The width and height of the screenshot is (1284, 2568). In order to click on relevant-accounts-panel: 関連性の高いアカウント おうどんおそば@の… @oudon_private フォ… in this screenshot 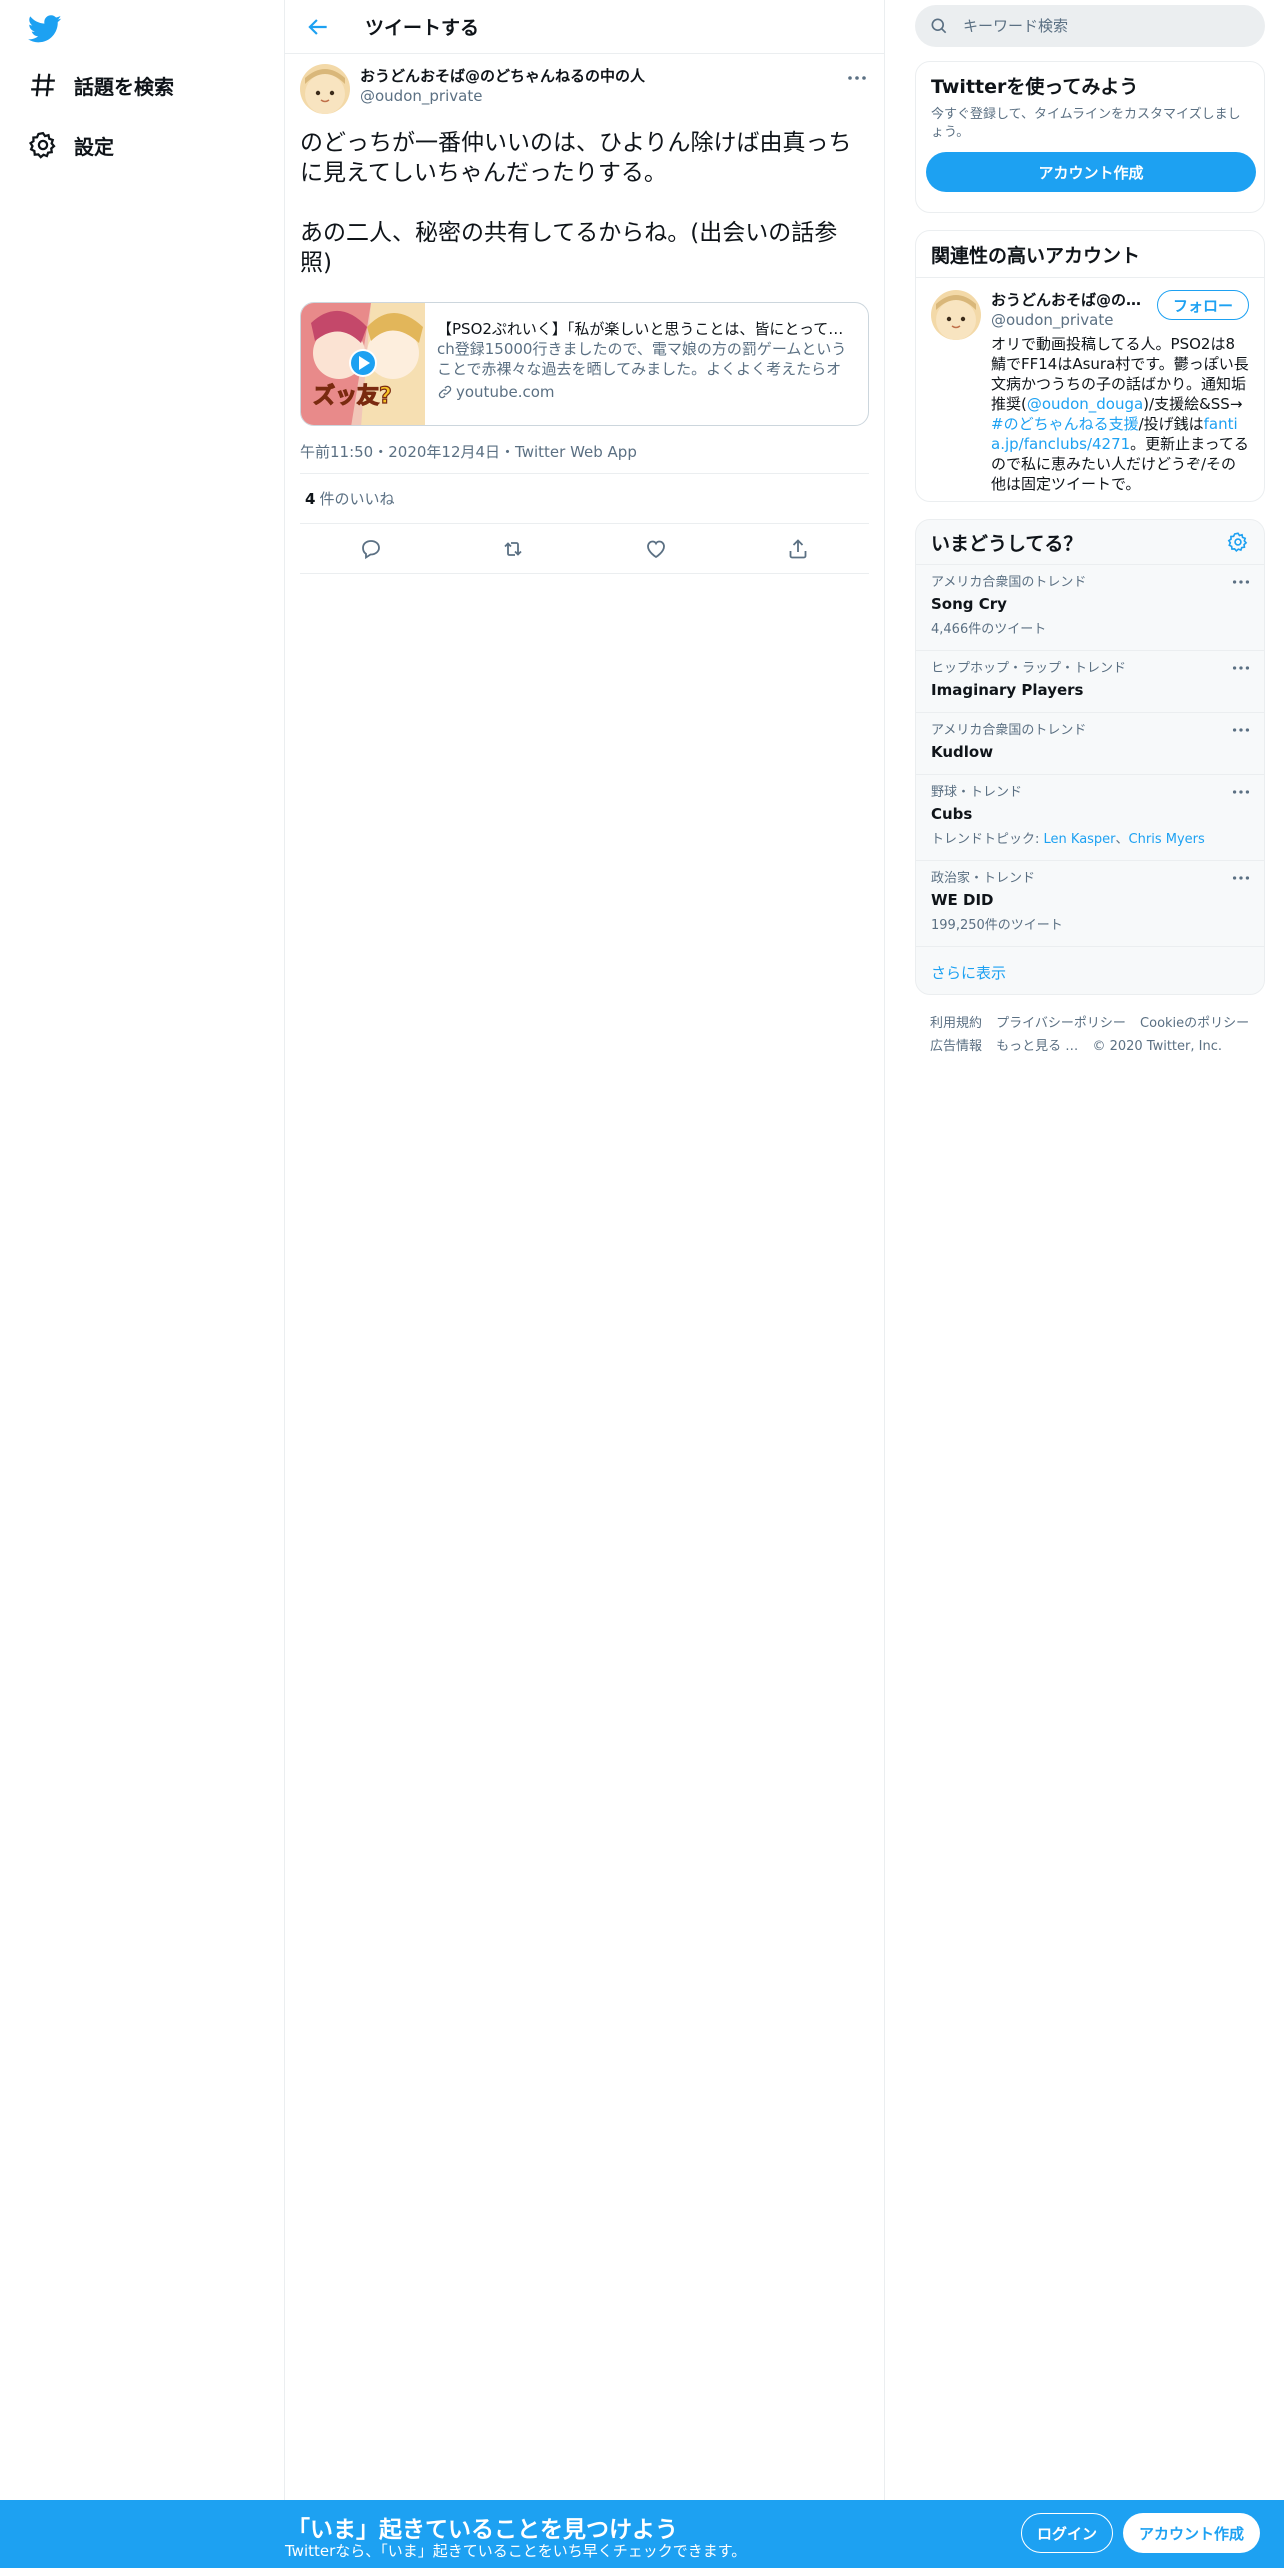, I will do `click(1090, 366)`.